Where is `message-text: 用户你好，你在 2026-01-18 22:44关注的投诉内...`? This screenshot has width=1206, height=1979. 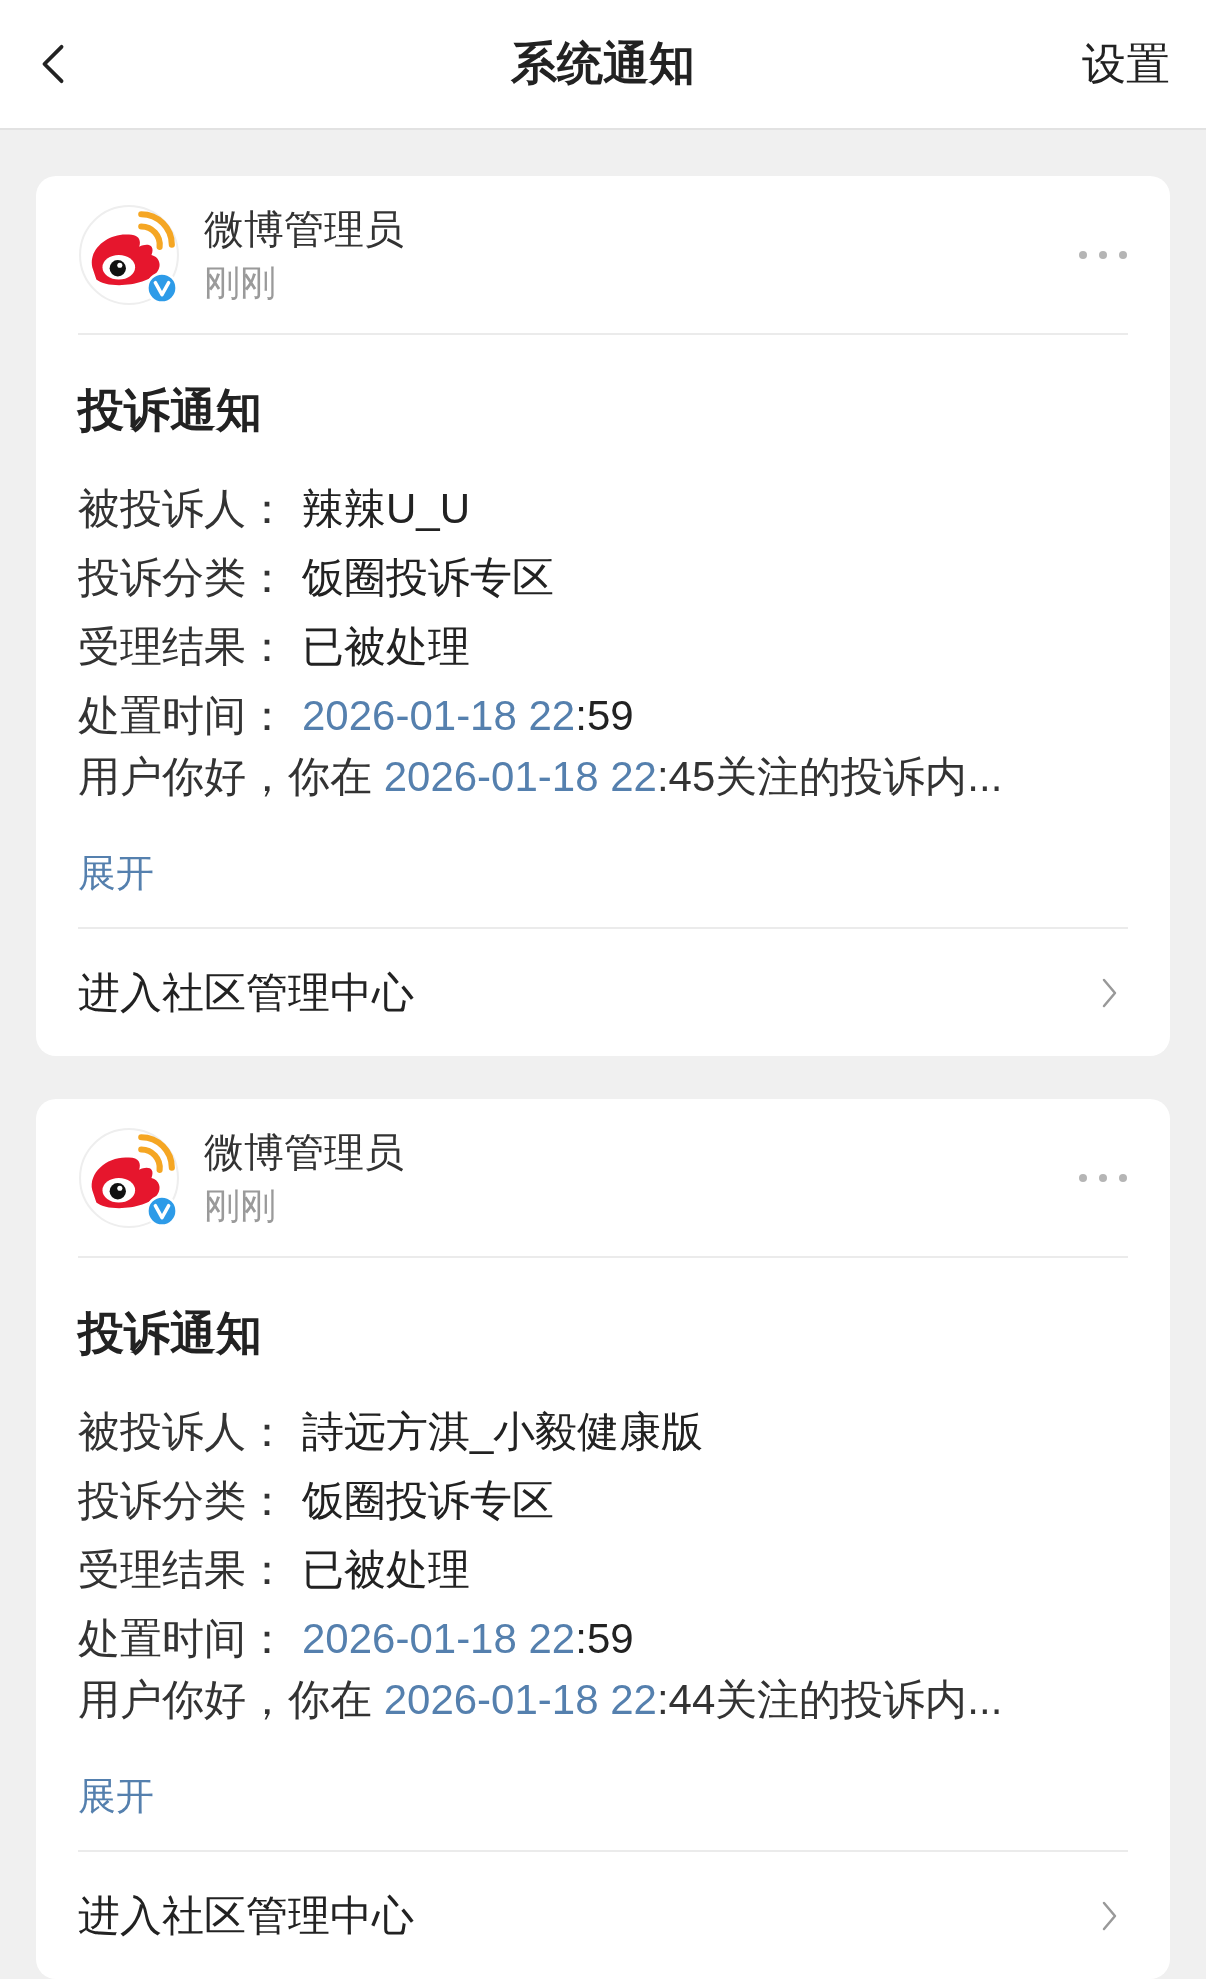 message-text: 用户你好，你在 2026-01-18 22:44关注的投诉内... is located at coordinates (541, 1700).